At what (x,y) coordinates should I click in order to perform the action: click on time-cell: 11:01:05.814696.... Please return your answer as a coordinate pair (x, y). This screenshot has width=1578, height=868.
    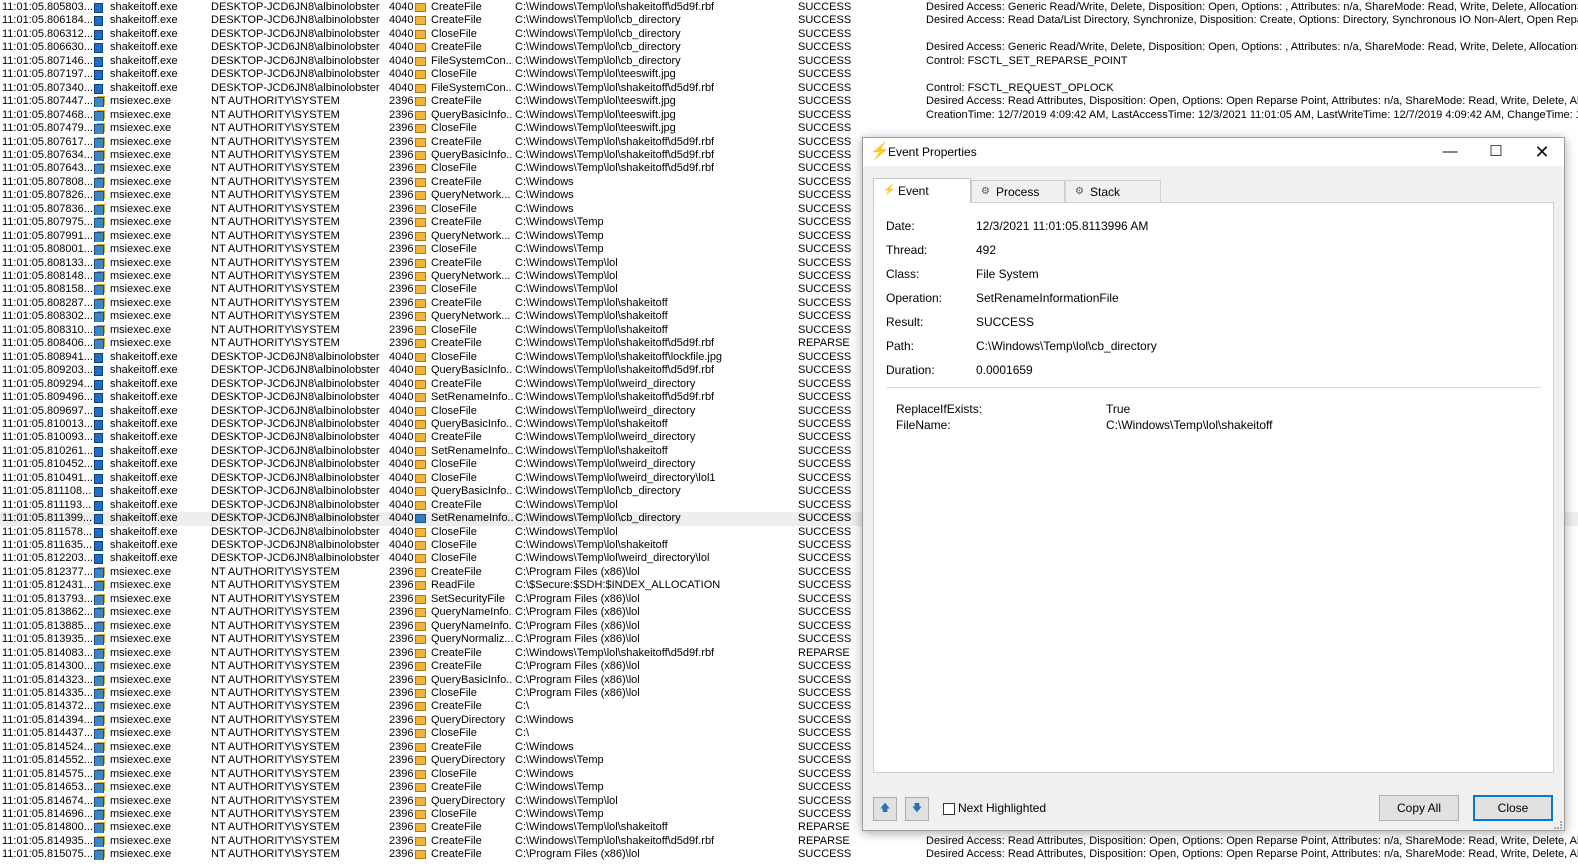
    Looking at the image, I should click on (47, 814).